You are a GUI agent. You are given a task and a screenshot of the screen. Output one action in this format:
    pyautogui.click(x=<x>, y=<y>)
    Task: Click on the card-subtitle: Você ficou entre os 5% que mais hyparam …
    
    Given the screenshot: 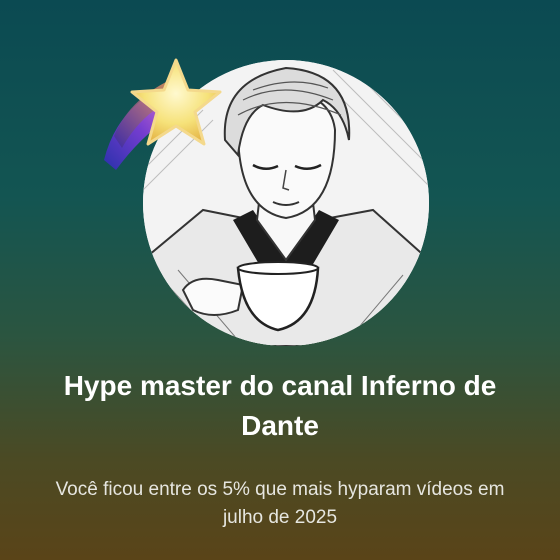 What is the action you would take?
    pyautogui.click(x=280, y=503)
    